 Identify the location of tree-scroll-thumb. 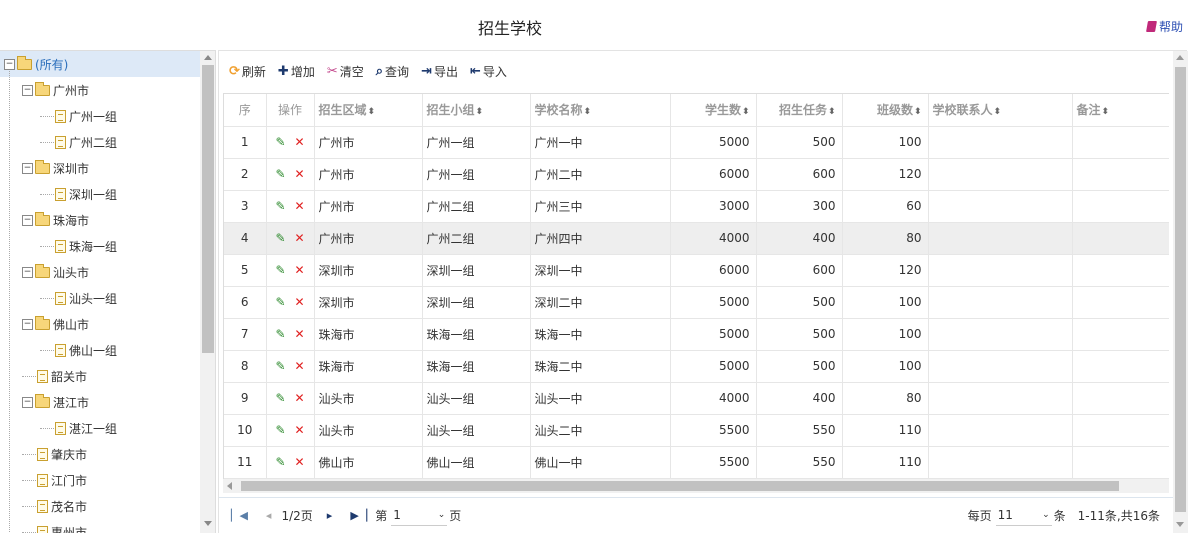
(208, 209).